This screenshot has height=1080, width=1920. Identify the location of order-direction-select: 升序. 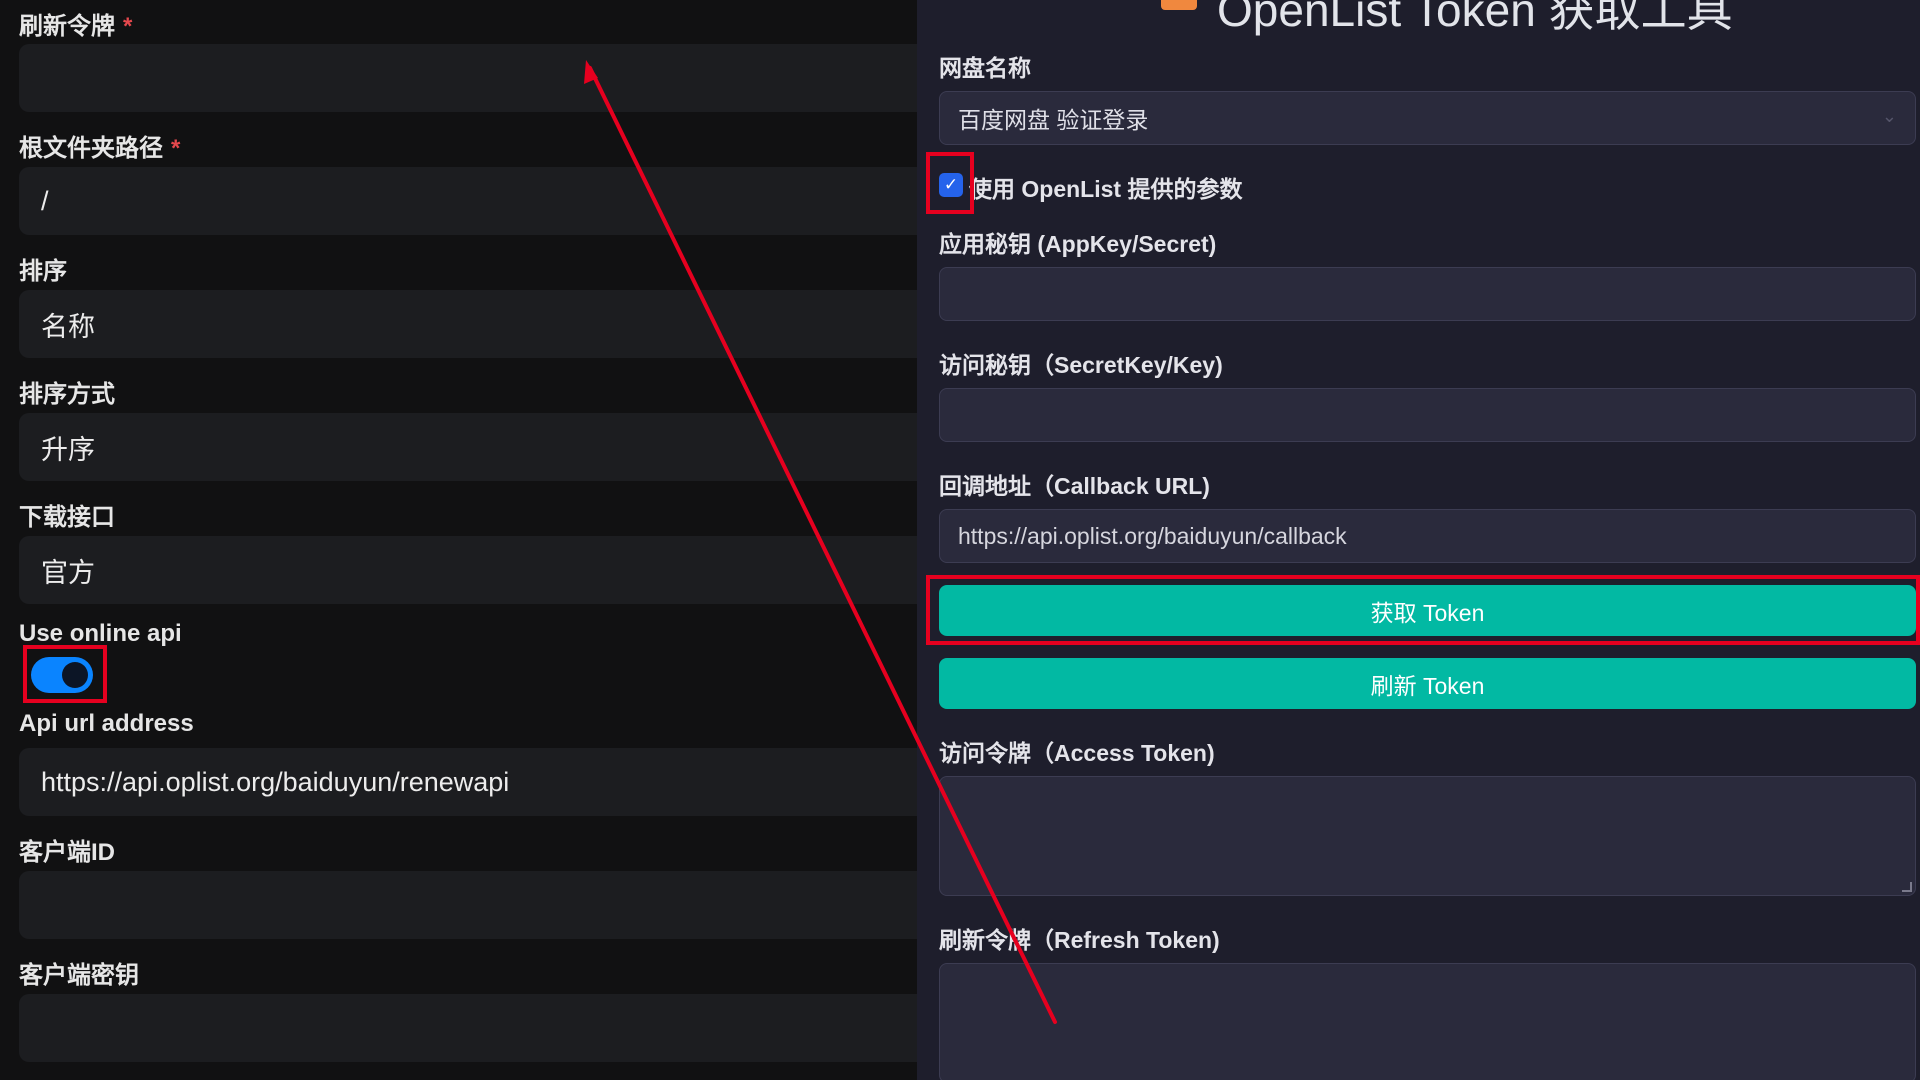
(468, 447).